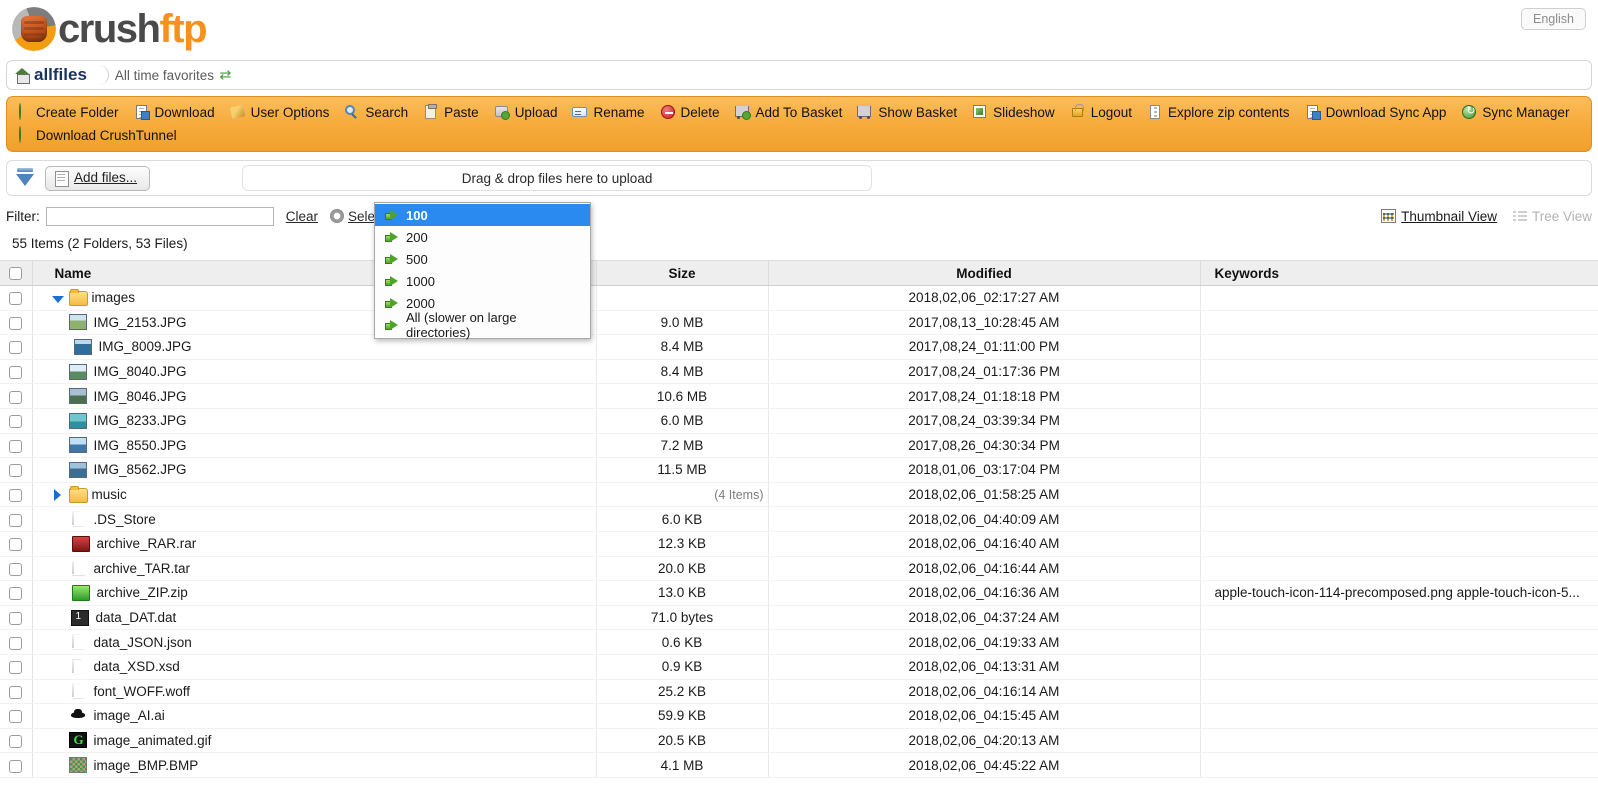 The width and height of the screenshot is (1598, 807). I want to click on column-header-modified: Modified, so click(983, 273).